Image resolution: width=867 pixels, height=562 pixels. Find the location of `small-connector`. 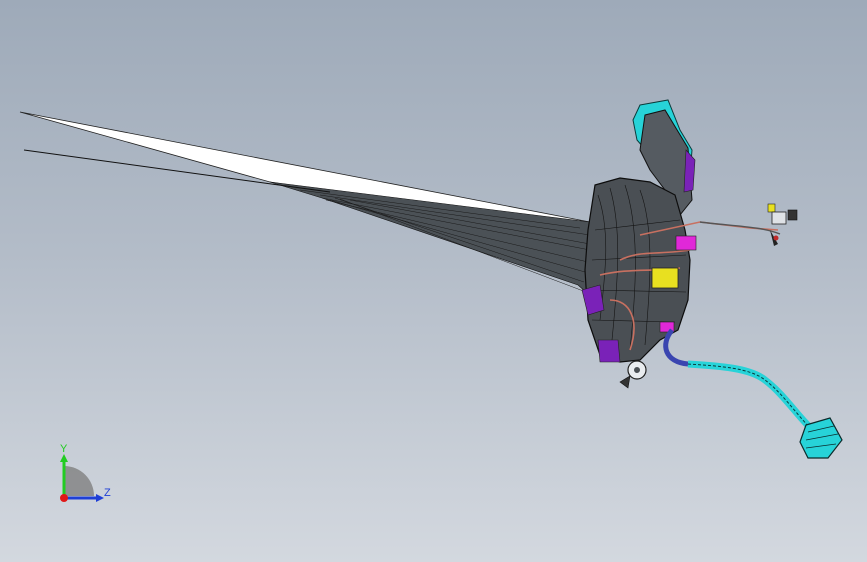

small-connector is located at coordinates (625, 382).